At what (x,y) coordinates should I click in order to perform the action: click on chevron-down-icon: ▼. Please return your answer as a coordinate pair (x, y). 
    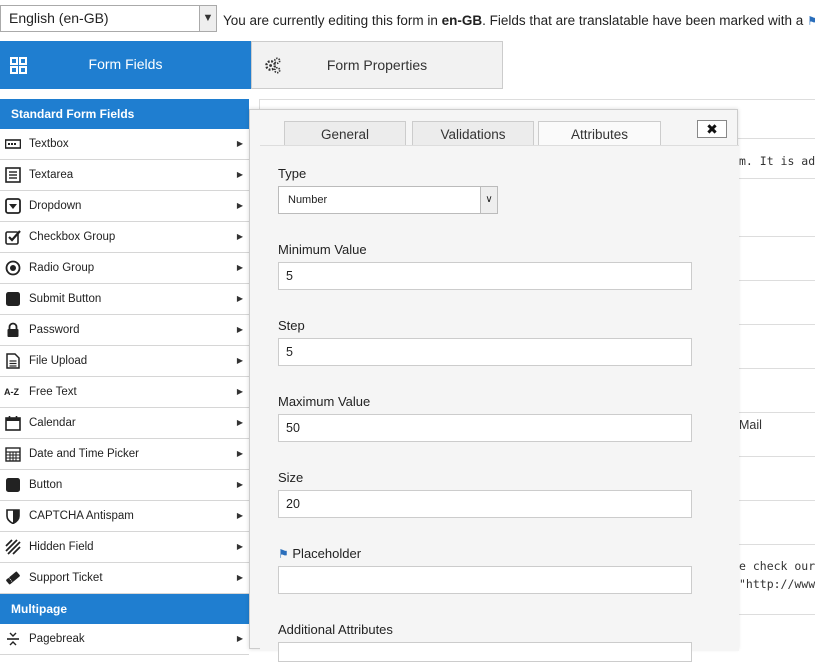
    Looking at the image, I should click on (207, 18).